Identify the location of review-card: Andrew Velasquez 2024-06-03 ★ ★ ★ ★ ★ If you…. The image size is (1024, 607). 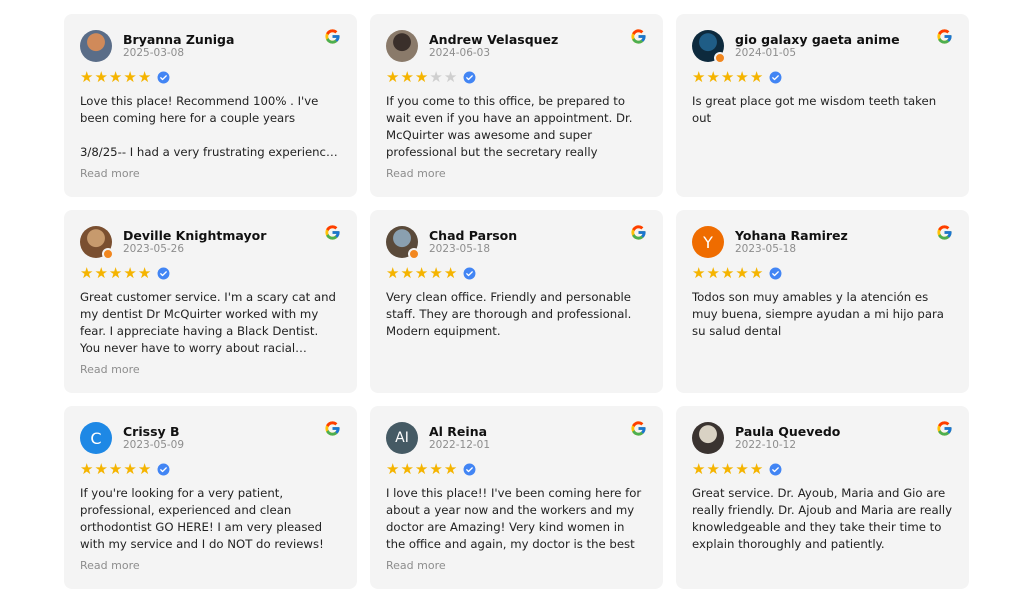
(516, 105).